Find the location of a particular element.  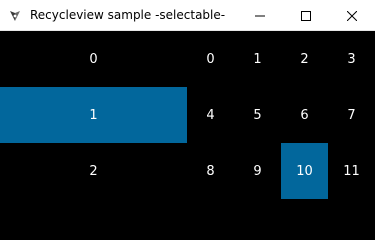

close-button is located at coordinates (352, 15).